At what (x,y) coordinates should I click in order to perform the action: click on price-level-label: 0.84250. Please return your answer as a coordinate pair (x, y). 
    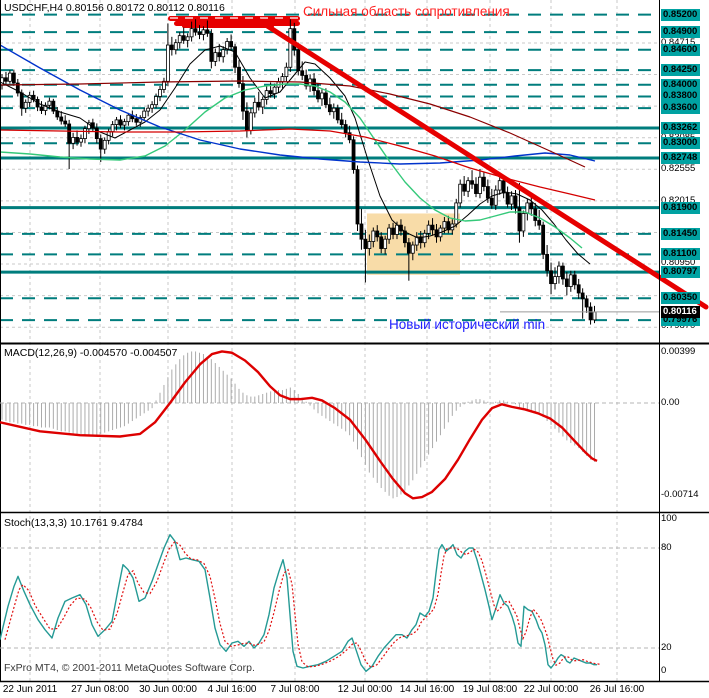
    Looking at the image, I should click on (681, 70).